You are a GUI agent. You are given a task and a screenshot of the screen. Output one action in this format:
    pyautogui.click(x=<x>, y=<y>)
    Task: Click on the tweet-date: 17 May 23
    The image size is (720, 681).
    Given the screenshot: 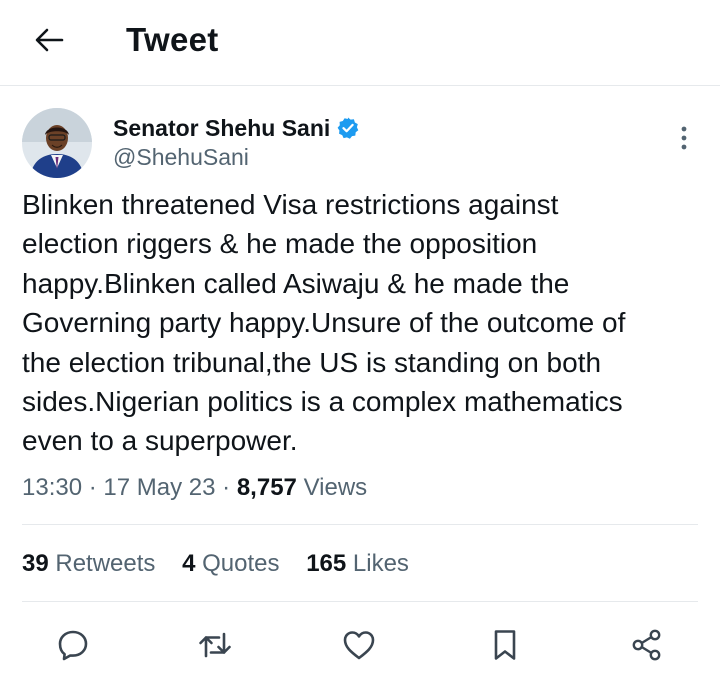 What is the action you would take?
    pyautogui.click(x=159, y=487)
    